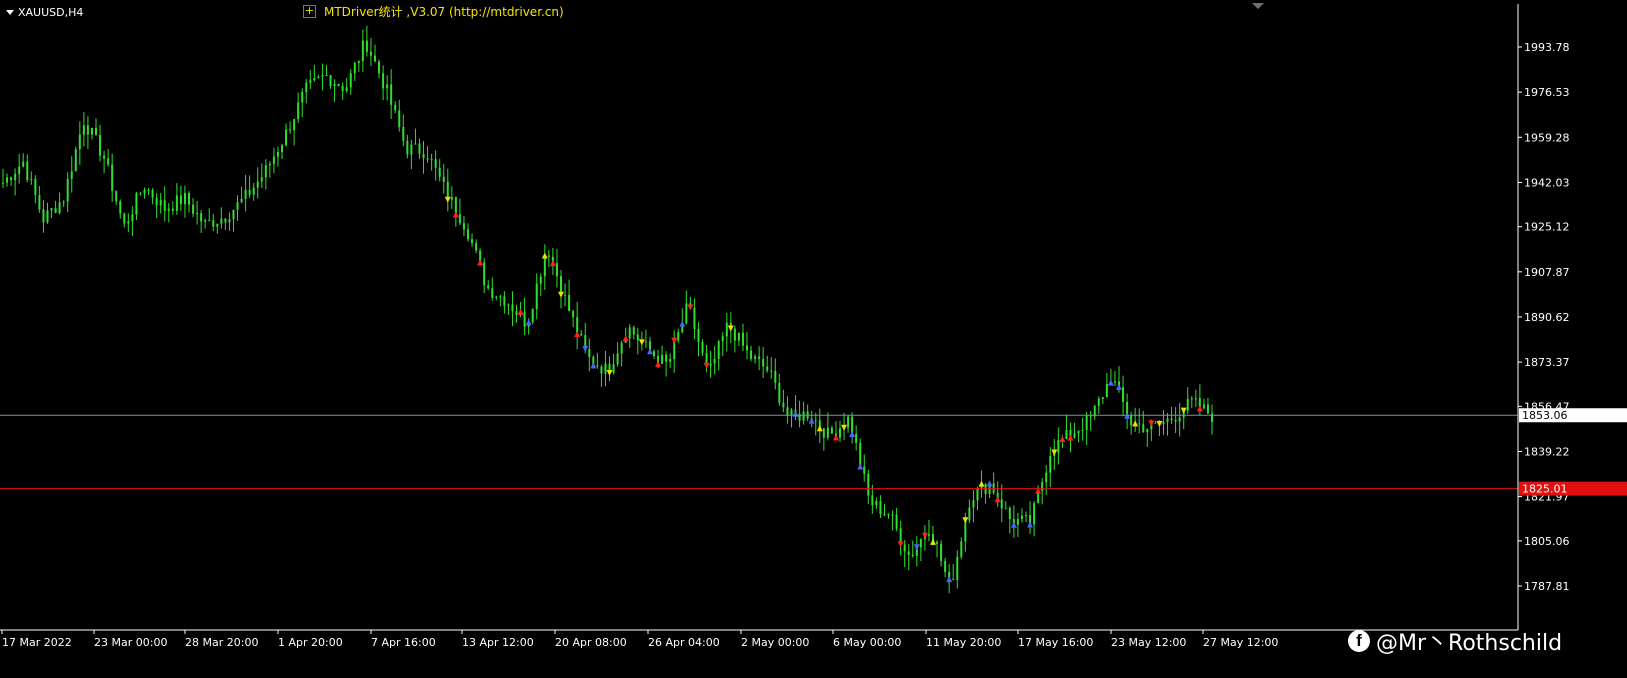  Describe the element at coordinates (1547, 227) in the screenshot. I see `price-label: 1925.12` at that location.